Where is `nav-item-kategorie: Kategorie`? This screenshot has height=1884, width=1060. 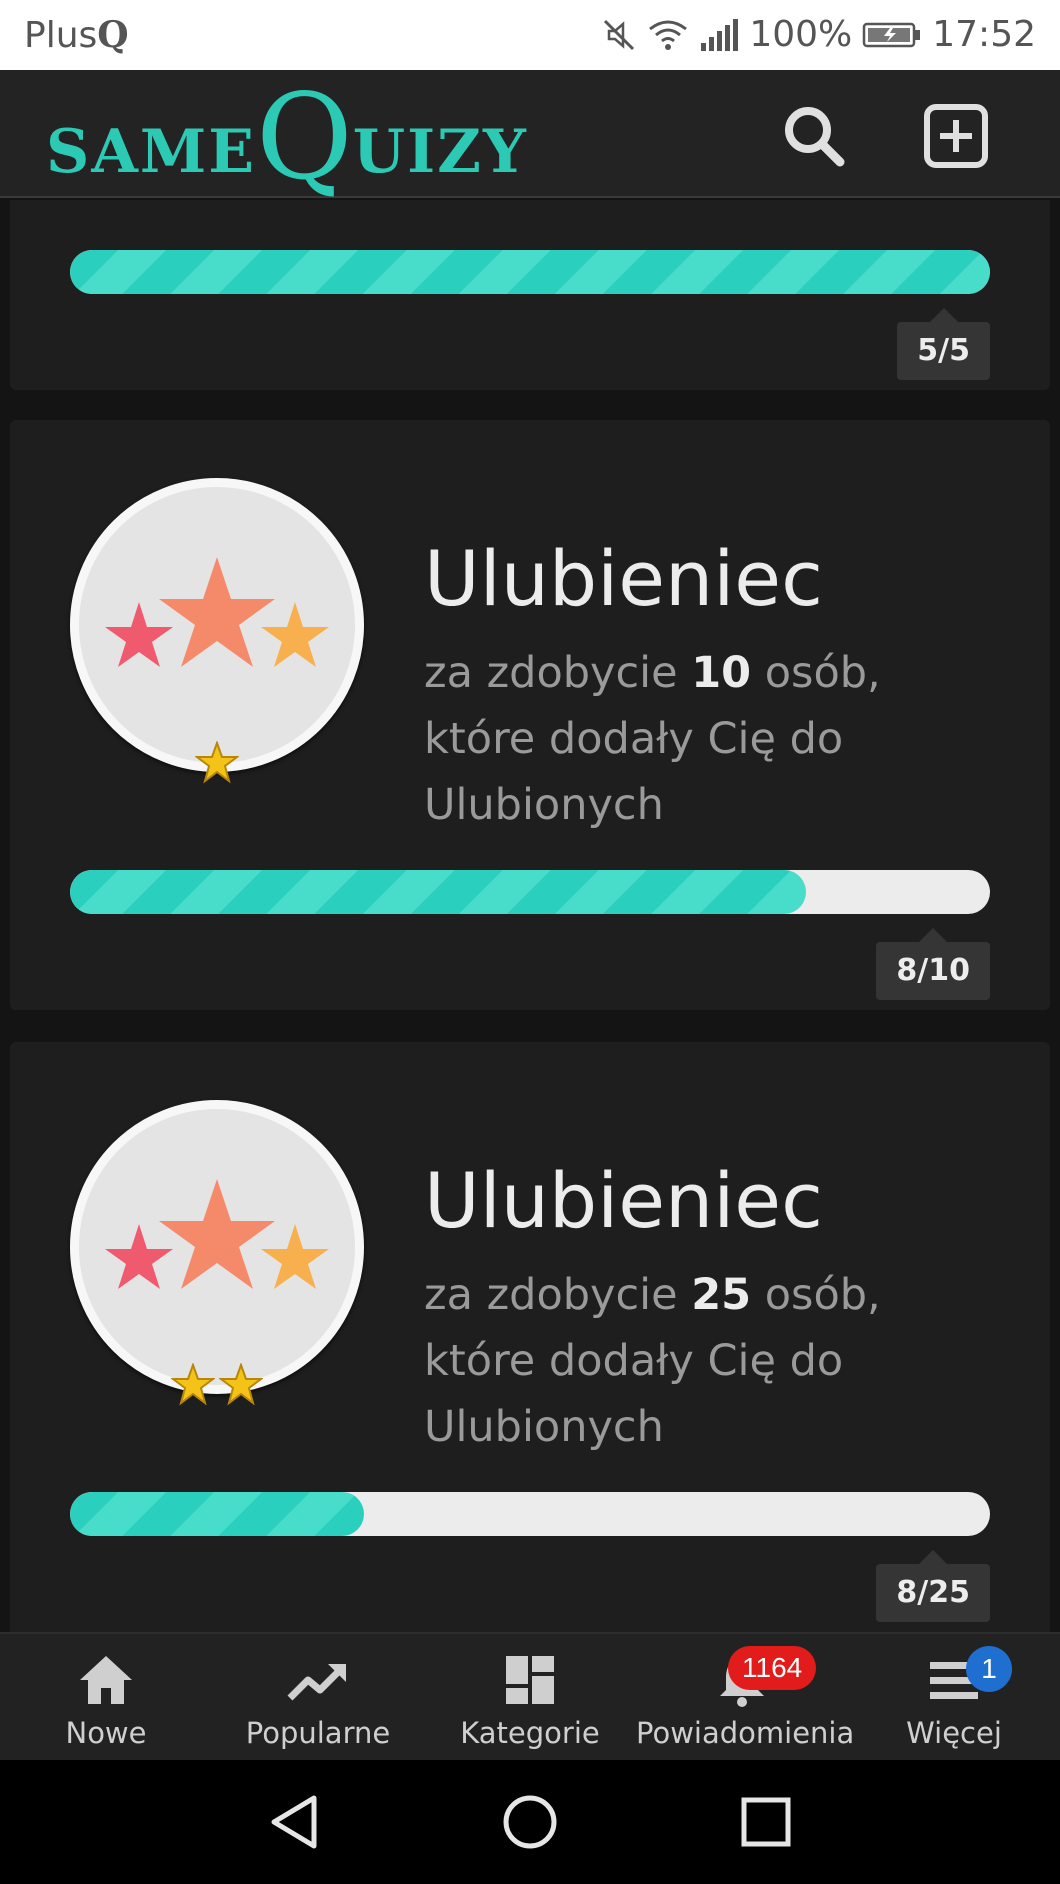 nav-item-kategorie: Kategorie is located at coordinates (530, 1698).